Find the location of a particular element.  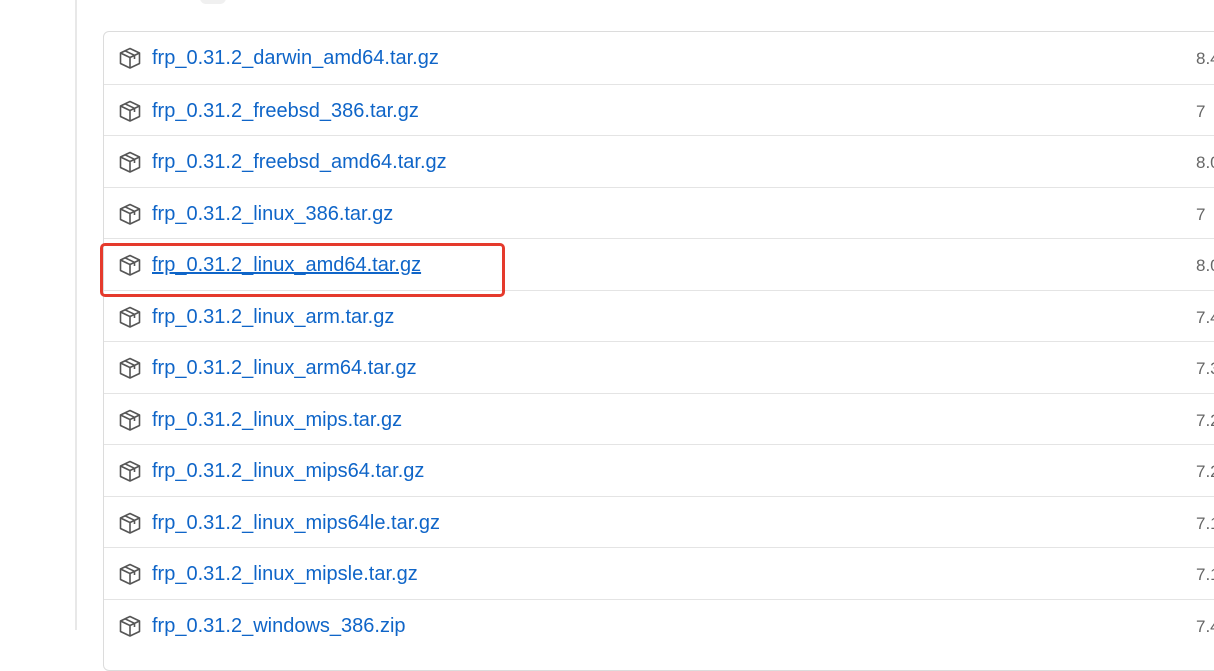

asset-download-link: frp_0.31.2_linux_mipsle.tar.gz is located at coordinates (285, 574).